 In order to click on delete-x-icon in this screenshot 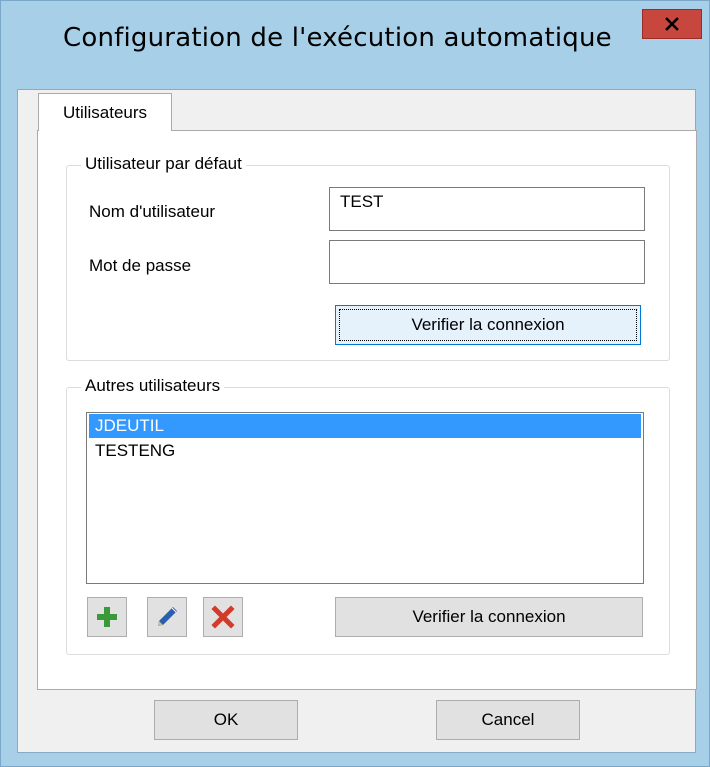, I will do `click(223, 617)`.